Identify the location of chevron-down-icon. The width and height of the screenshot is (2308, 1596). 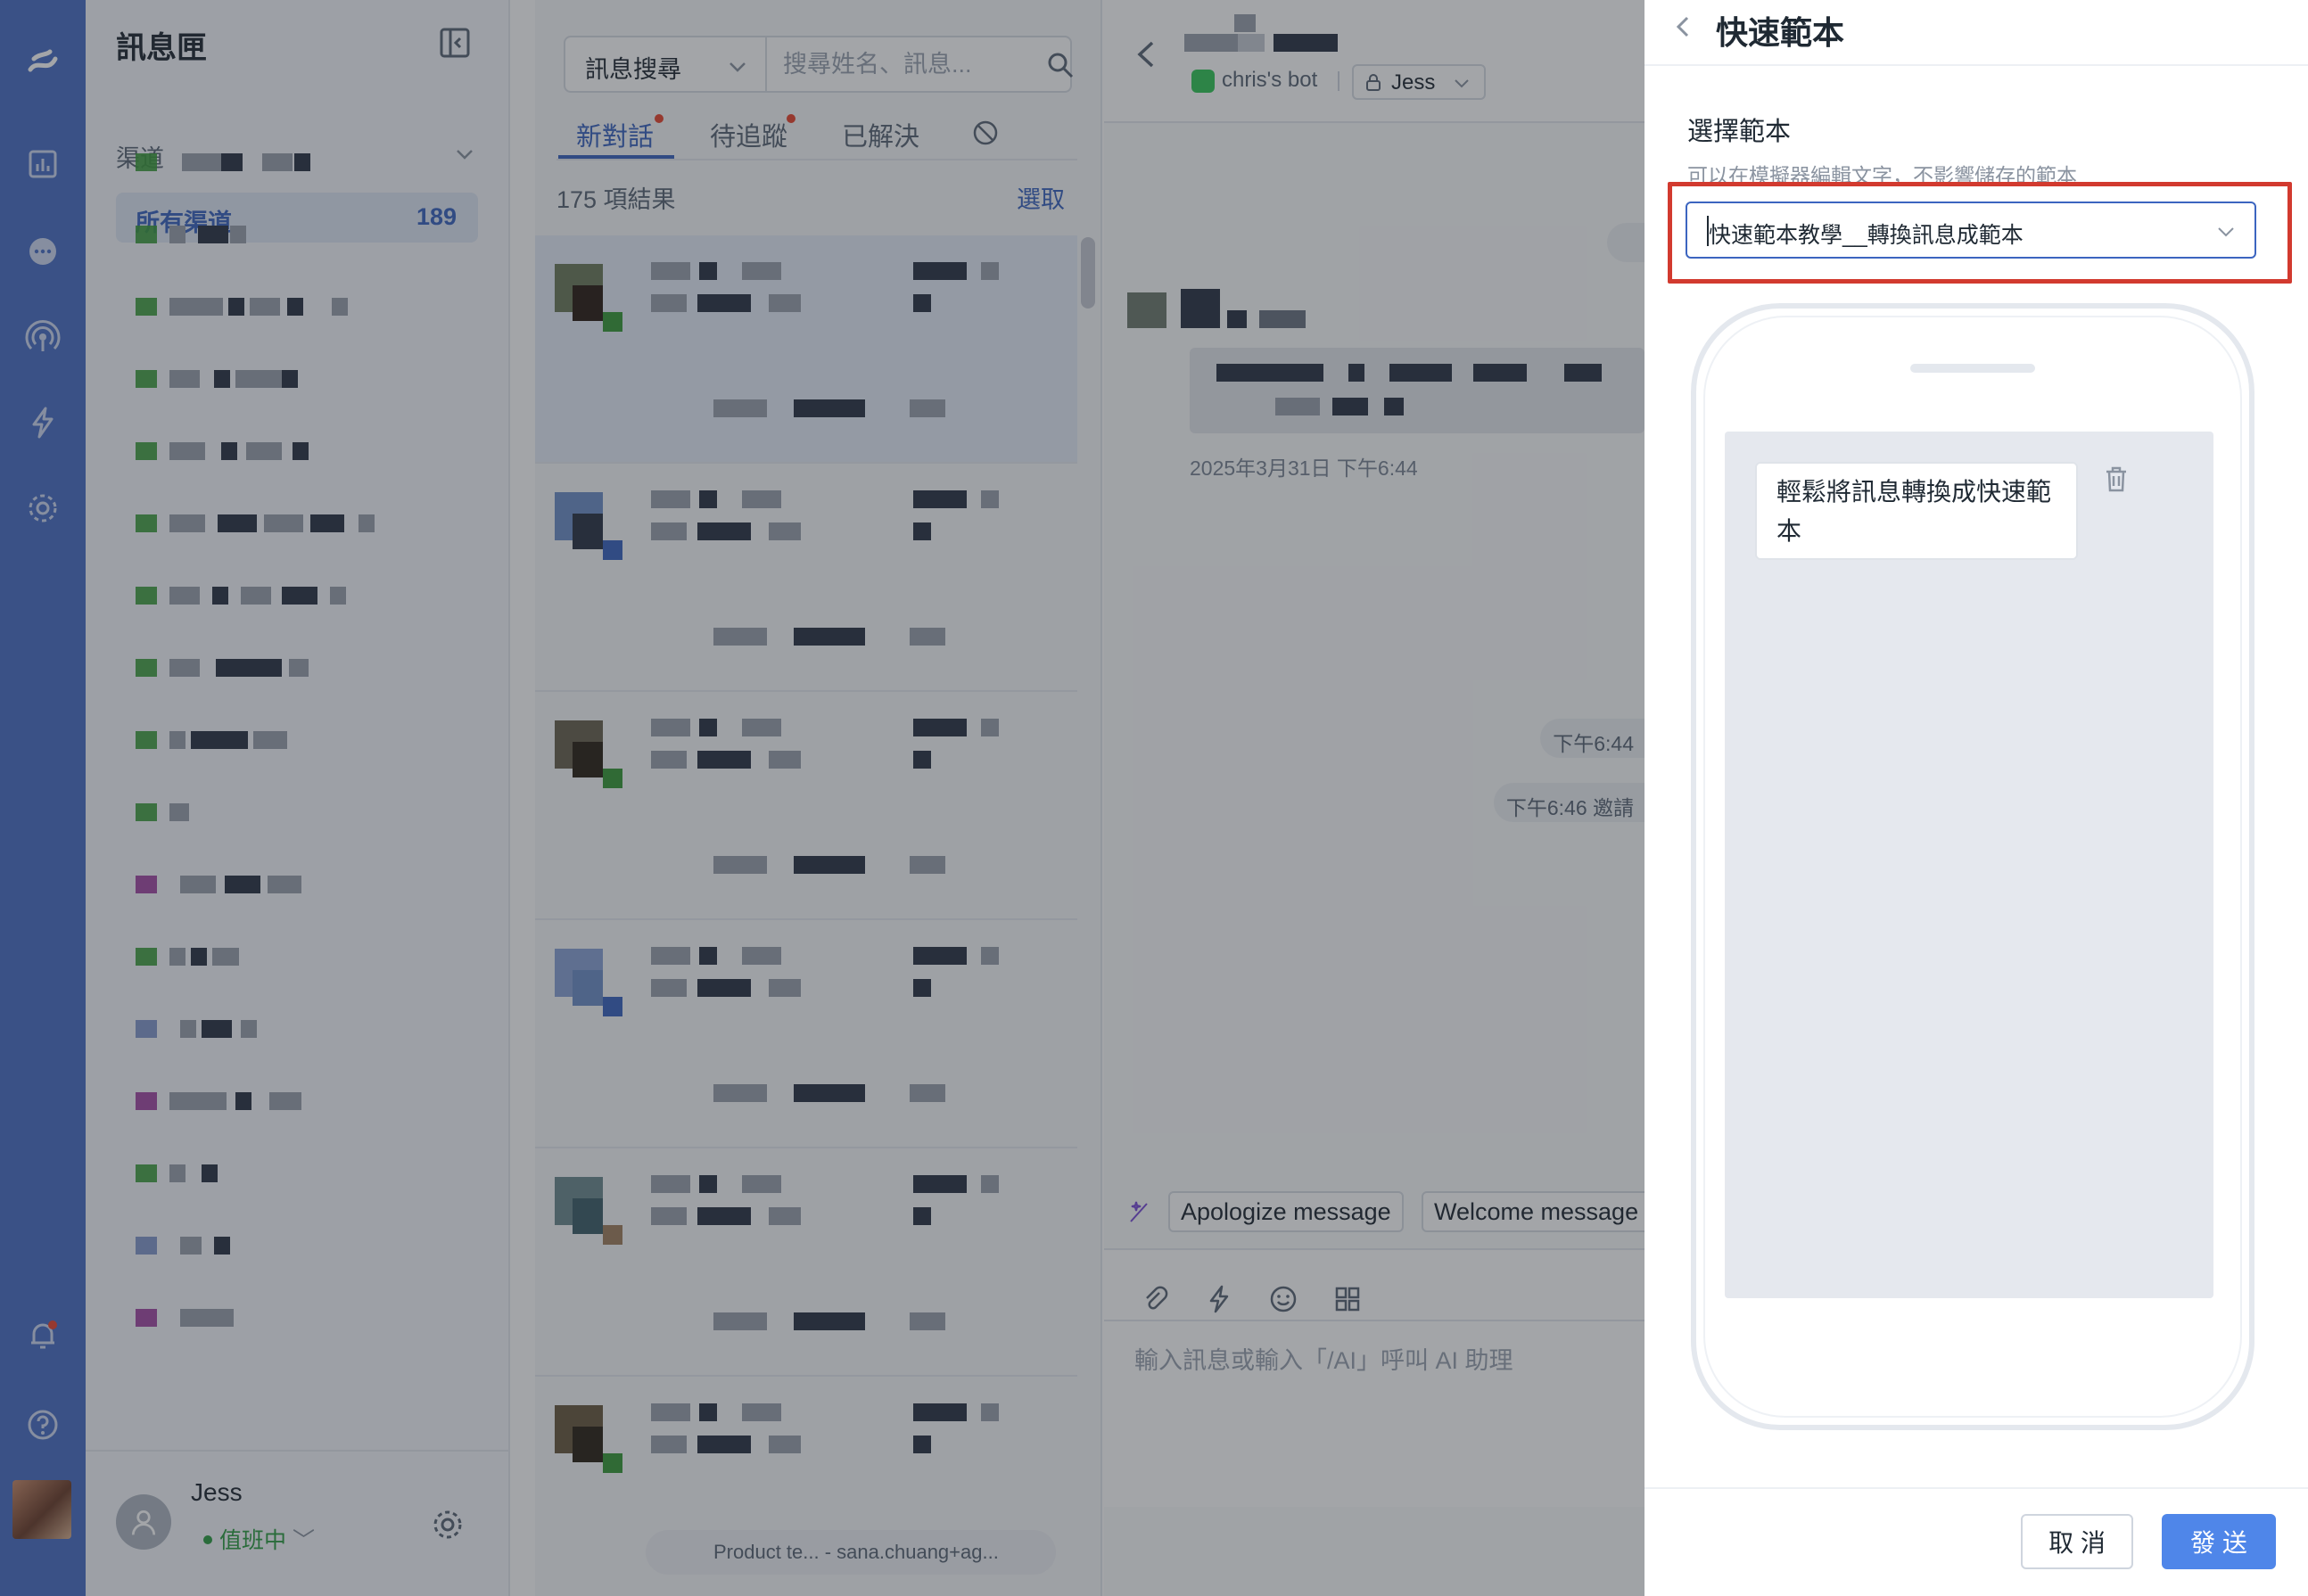
(2226, 232).